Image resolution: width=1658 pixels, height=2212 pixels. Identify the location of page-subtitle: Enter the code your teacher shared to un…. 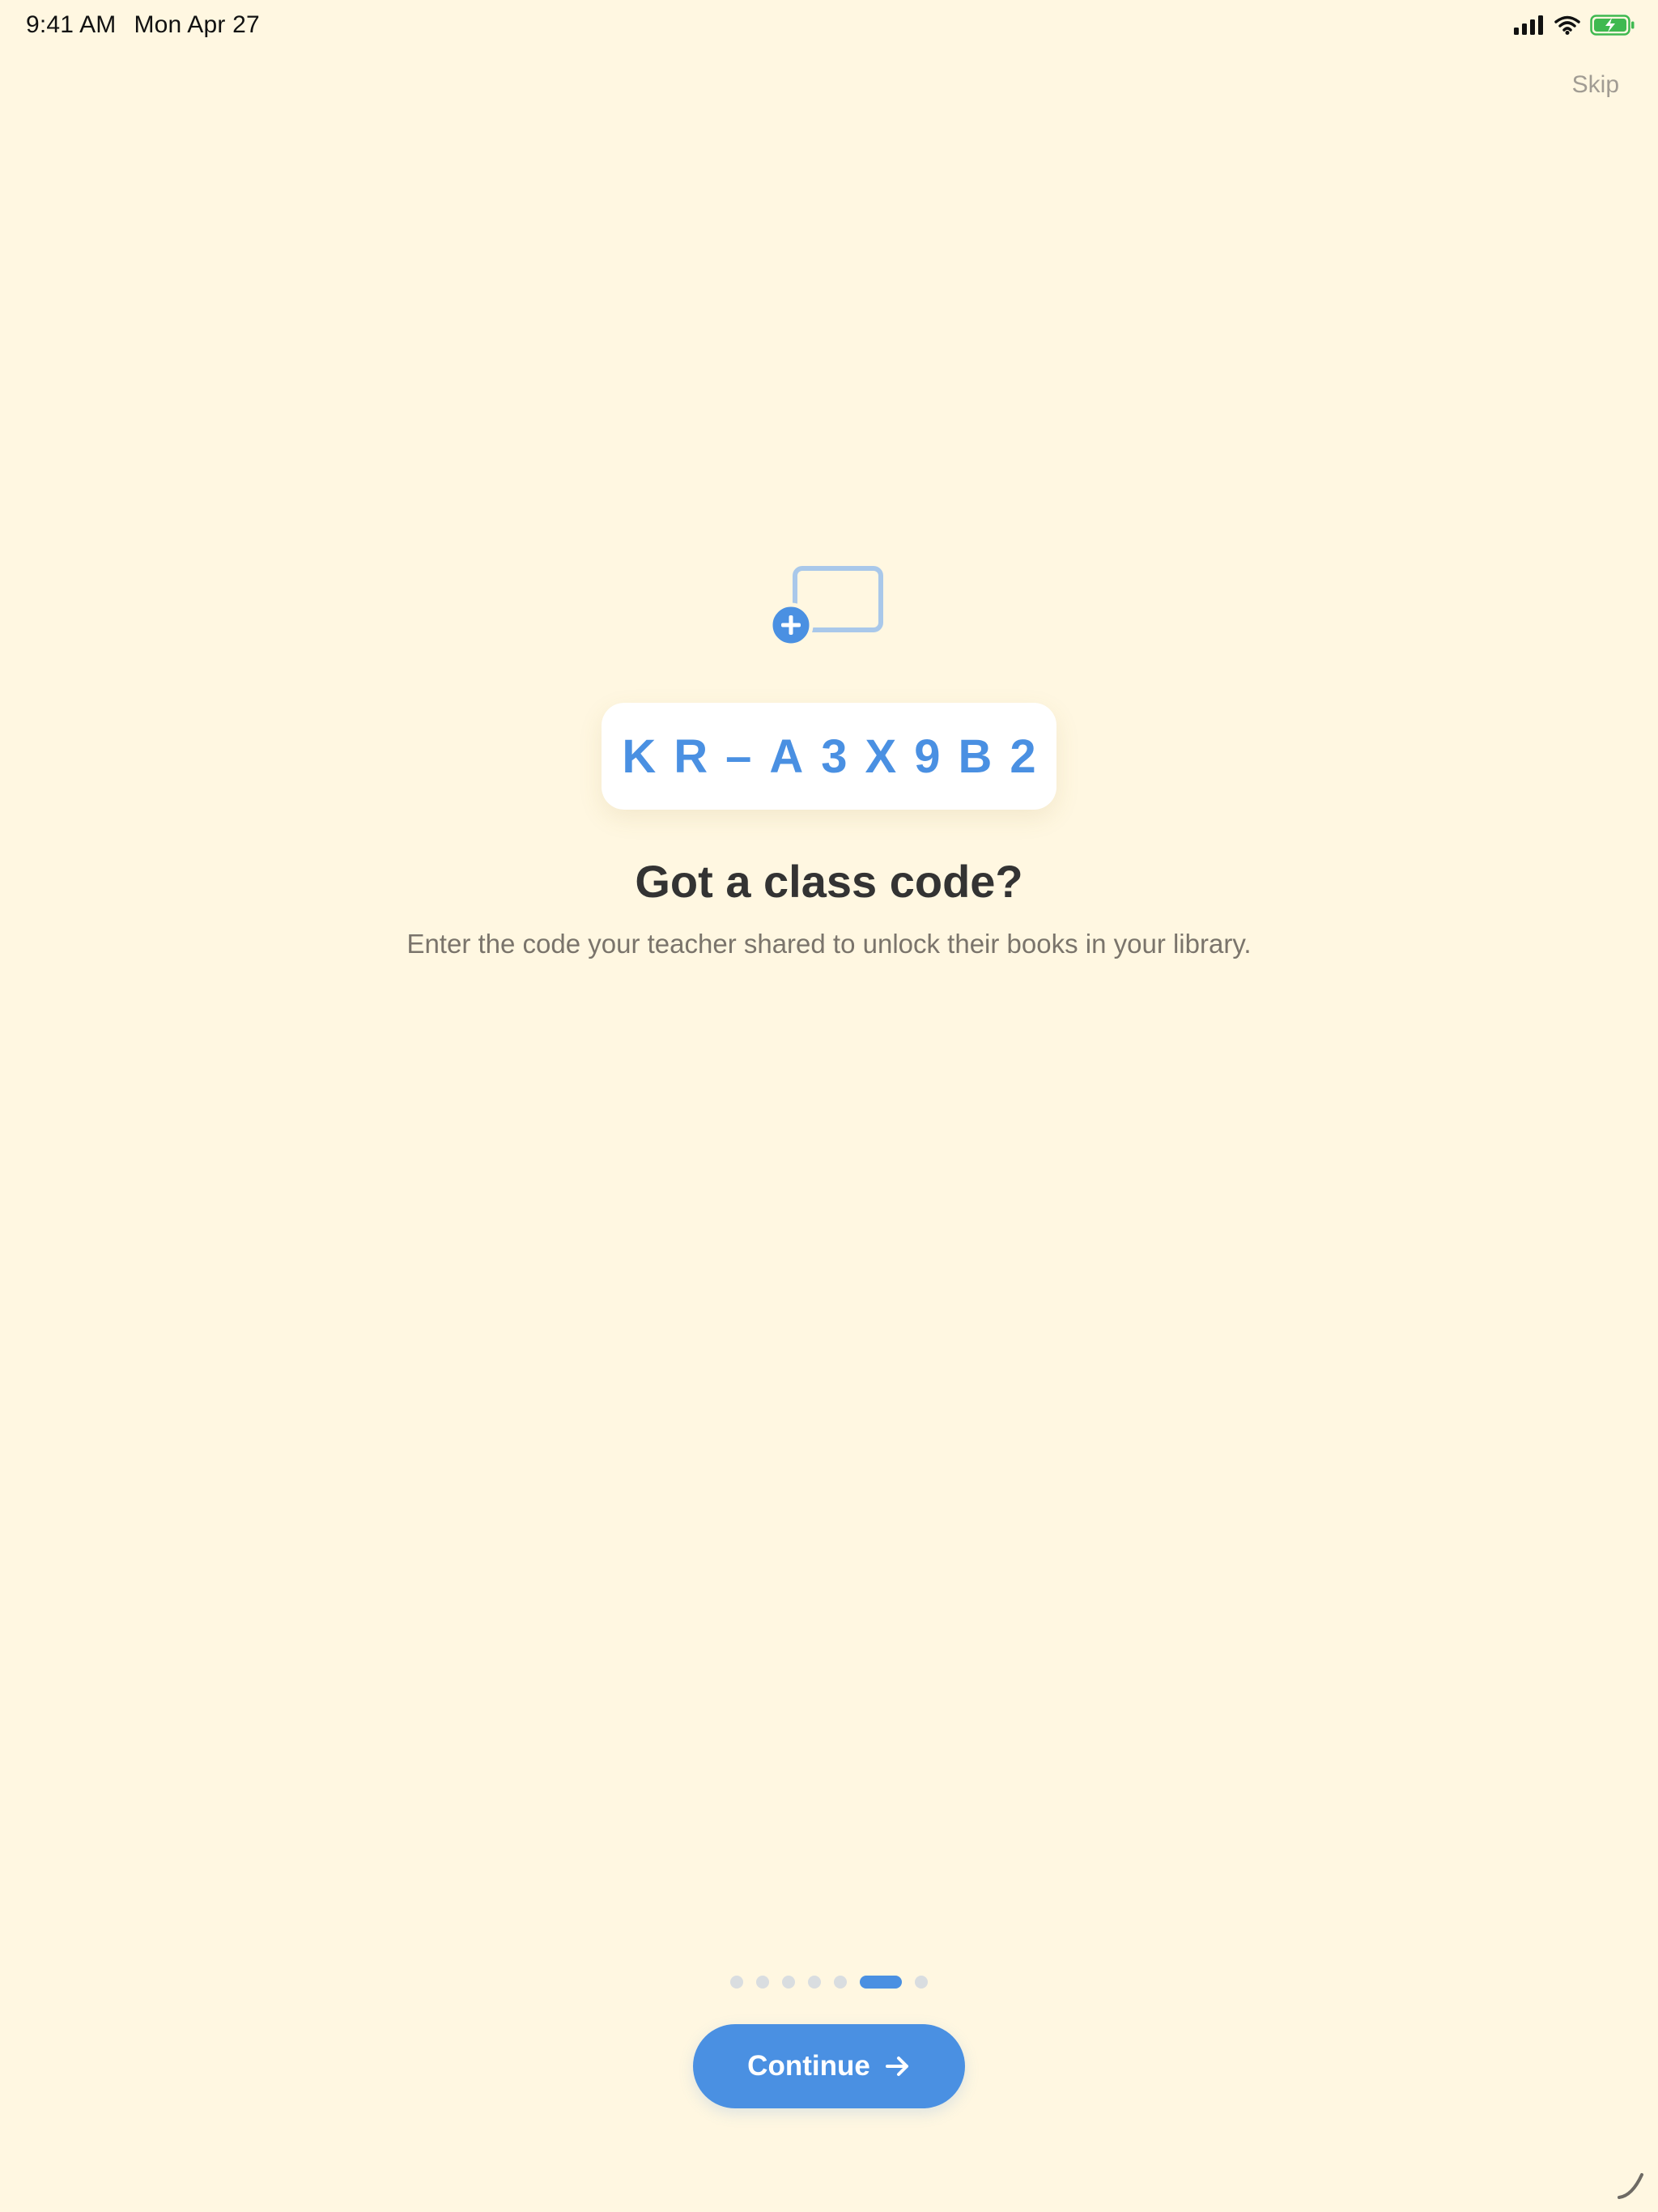
(829, 944).